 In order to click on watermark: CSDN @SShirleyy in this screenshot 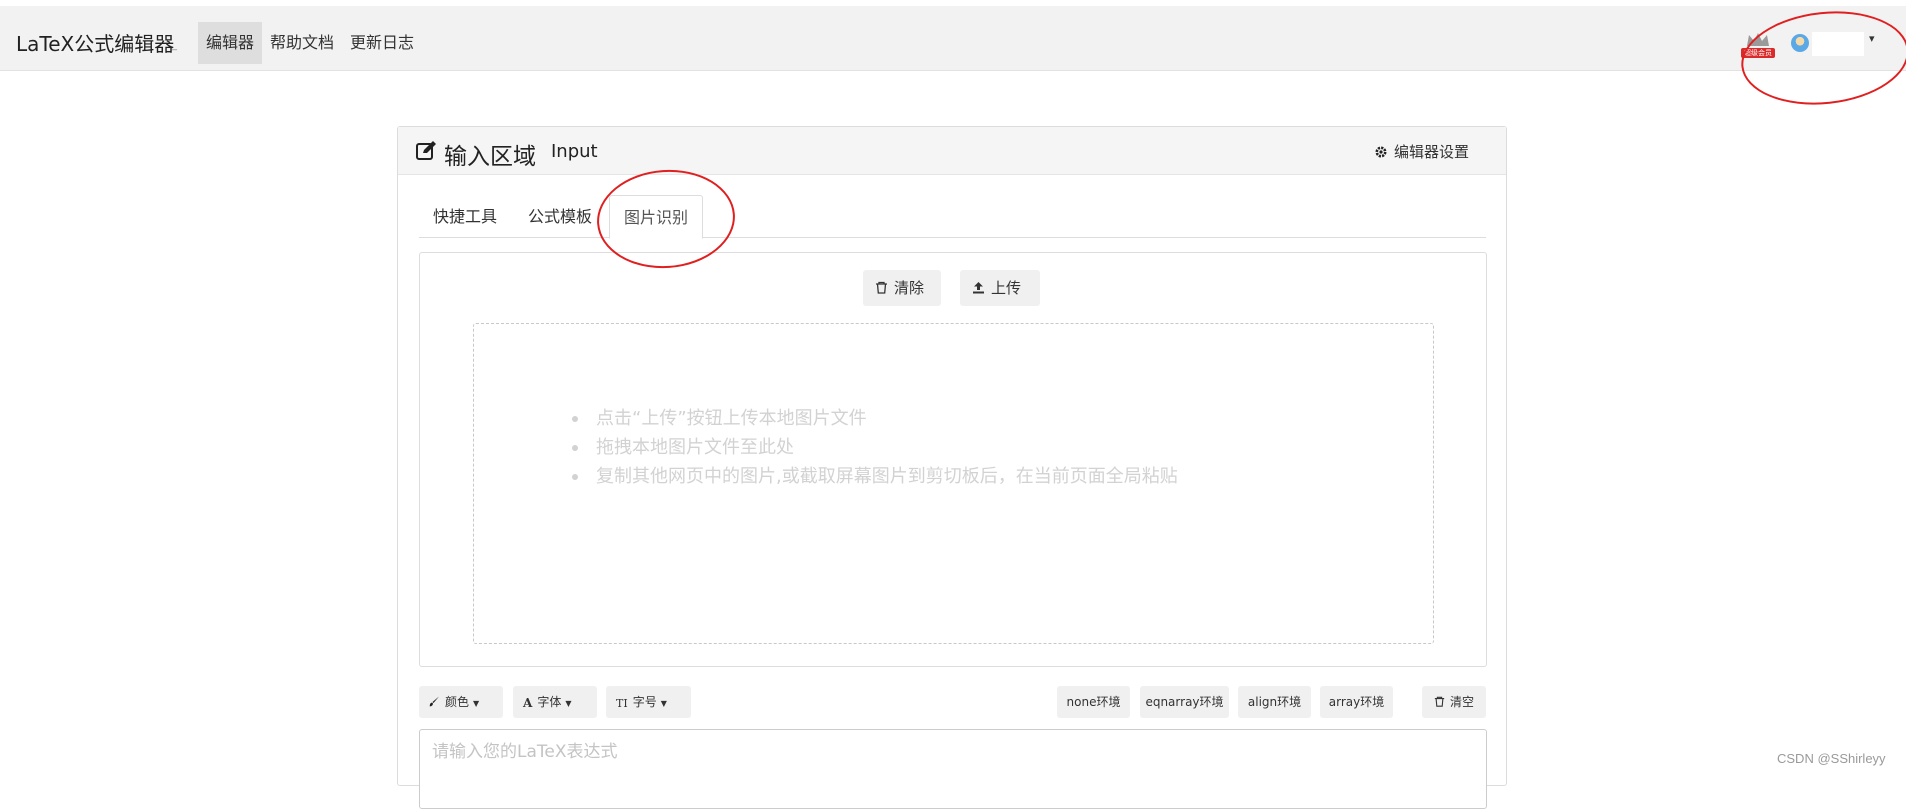, I will do `click(1831, 758)`.